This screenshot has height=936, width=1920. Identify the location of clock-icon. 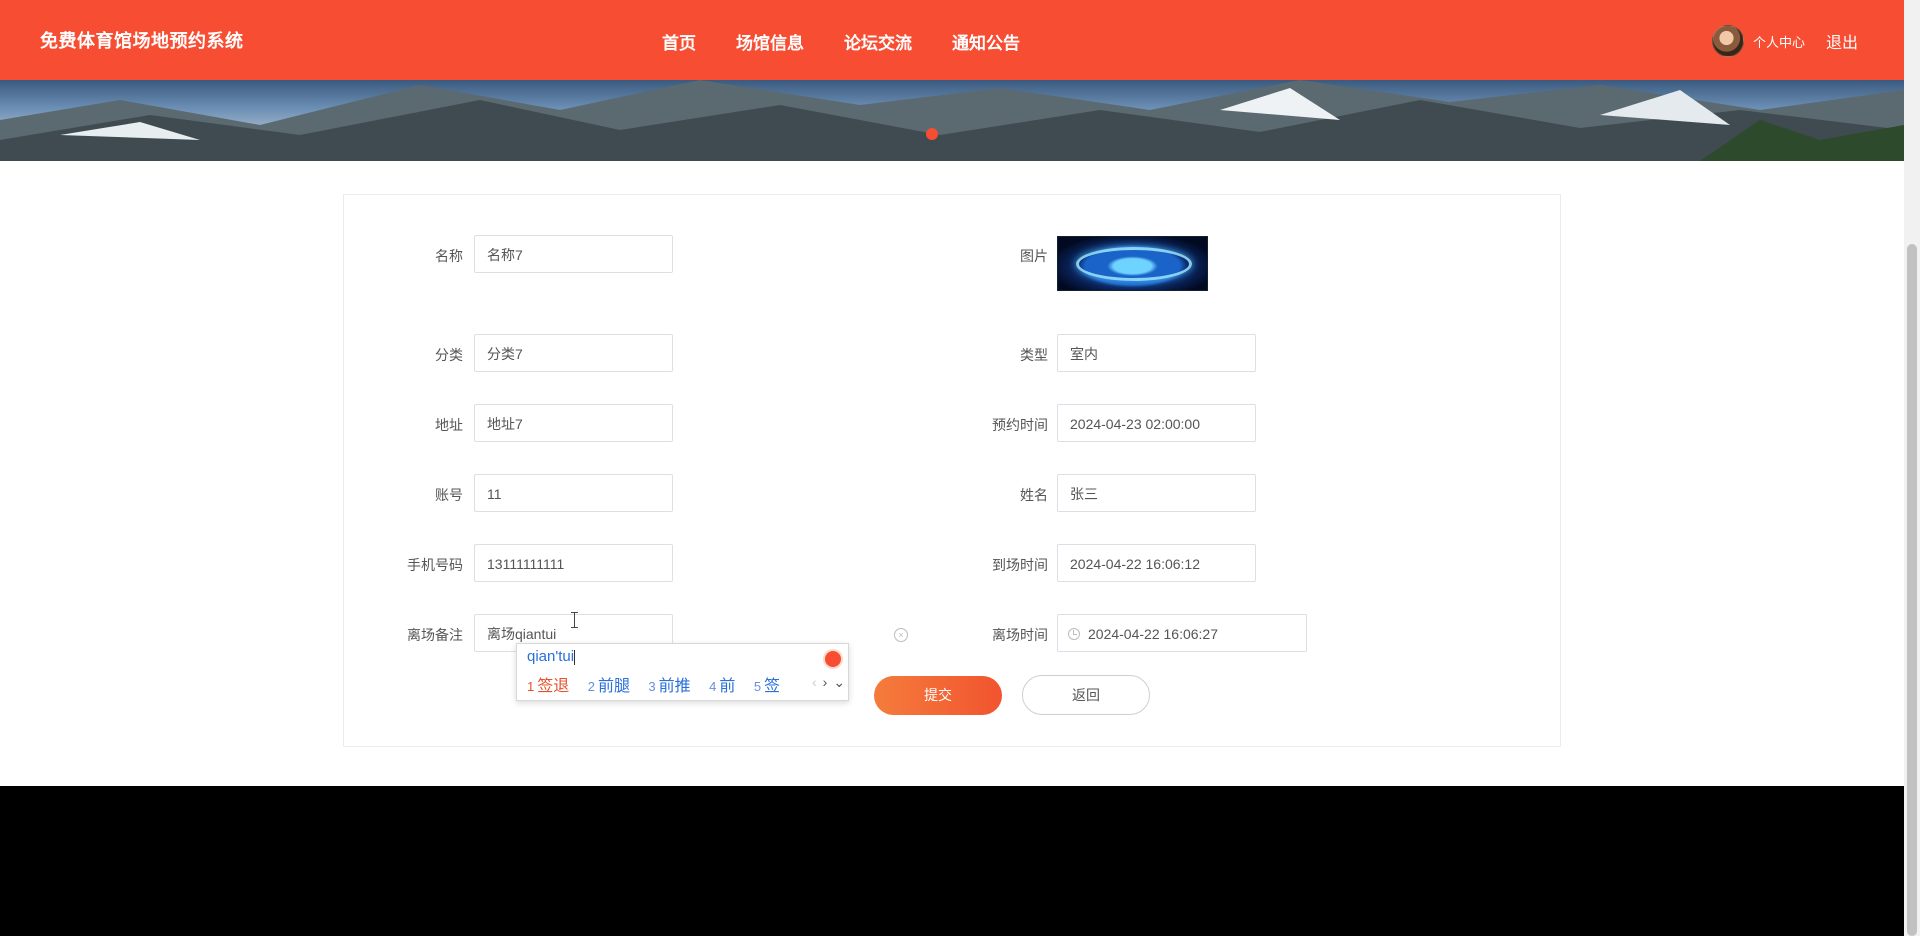
(1074, 634).